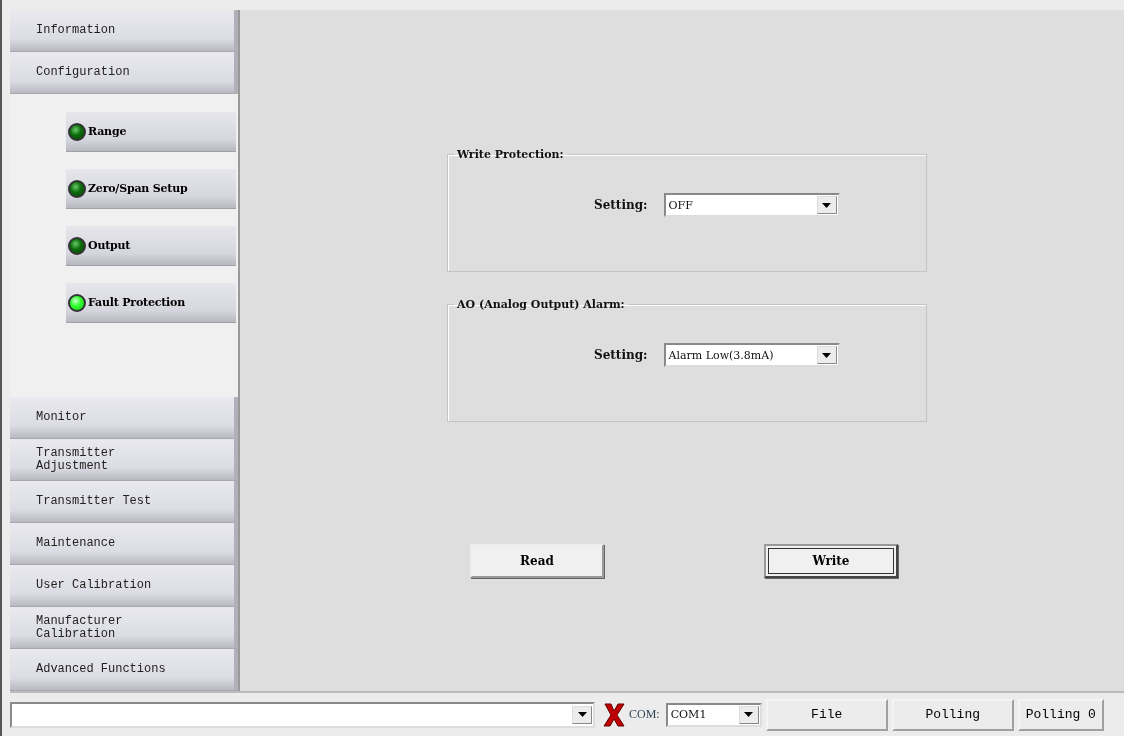 This screenshot has height=736, width=1124. I want to click on sub-nav-button: Fault Protection, so click(151, 303).